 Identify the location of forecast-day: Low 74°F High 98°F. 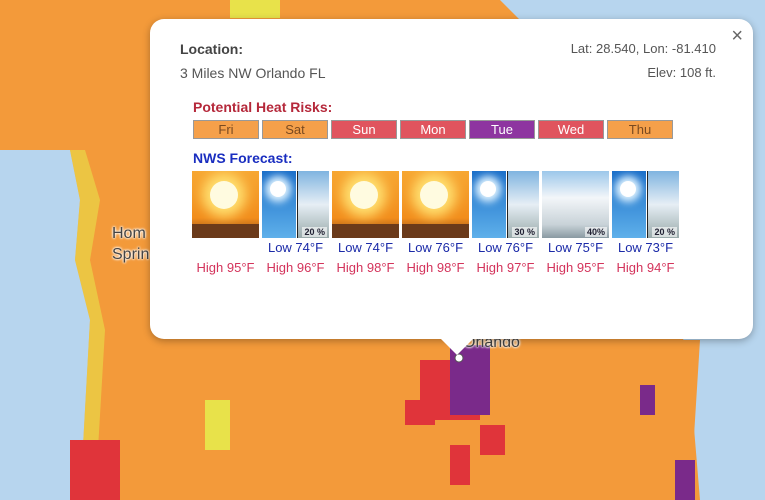
(365, 223).